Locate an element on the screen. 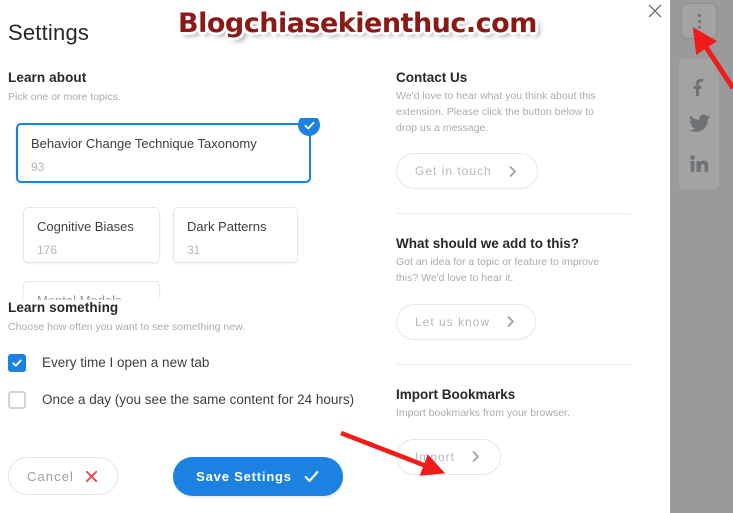  topic-card-cognitive-biases: Cognitive Biases 176 is located at coordinates (91, 235).